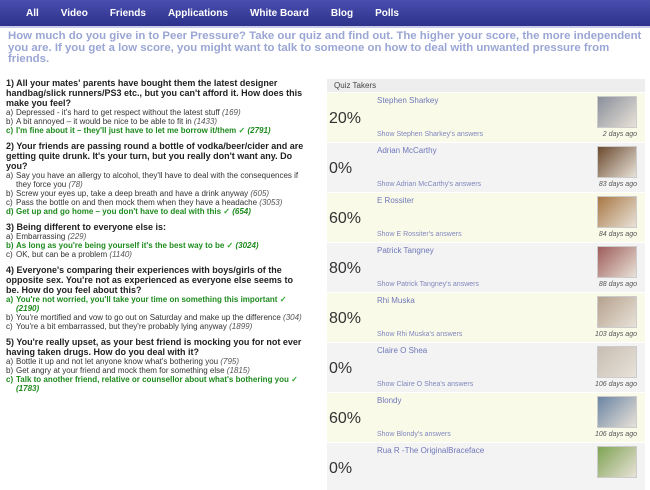 This screenshot has width=650, height=490. What do you see at coordinates (430, 134) in the screenshot?
I see `show-answers-link: Show Stephen Sharkey's answers` at bounding box center [430, 134].